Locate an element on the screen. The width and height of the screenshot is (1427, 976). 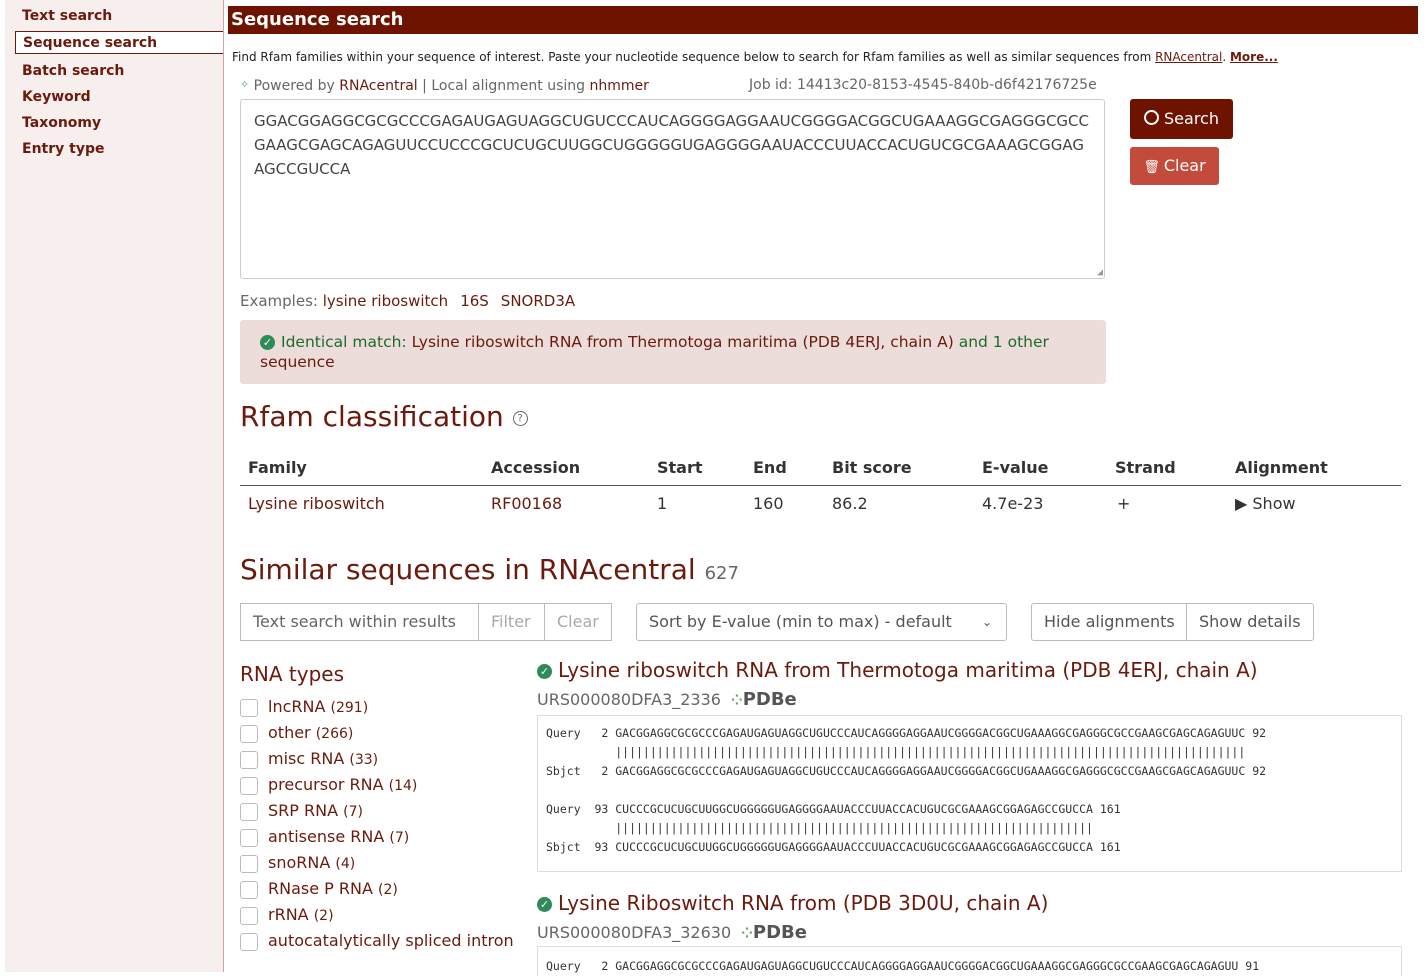
start-value: 1 is located at coordinates (662, 503).